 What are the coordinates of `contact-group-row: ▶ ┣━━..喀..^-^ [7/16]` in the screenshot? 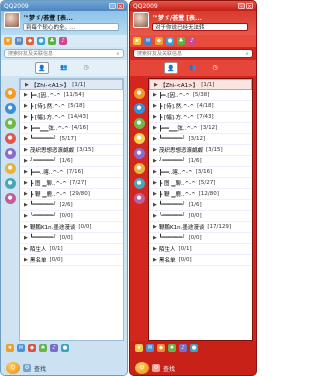 It's located at (71, 172).